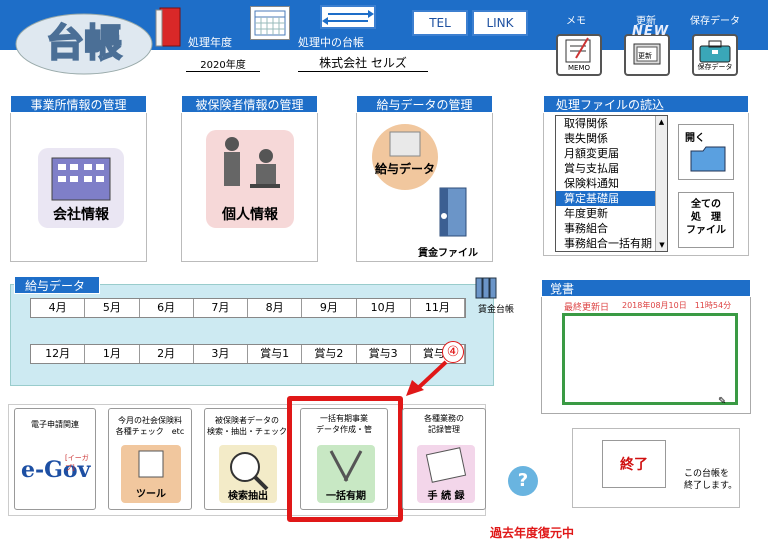 The image size is (768, 556). What do you see at coordinates (576, 21) in the screenshot?
I see `memo-label: メモ` at bounding box center [576, 21].